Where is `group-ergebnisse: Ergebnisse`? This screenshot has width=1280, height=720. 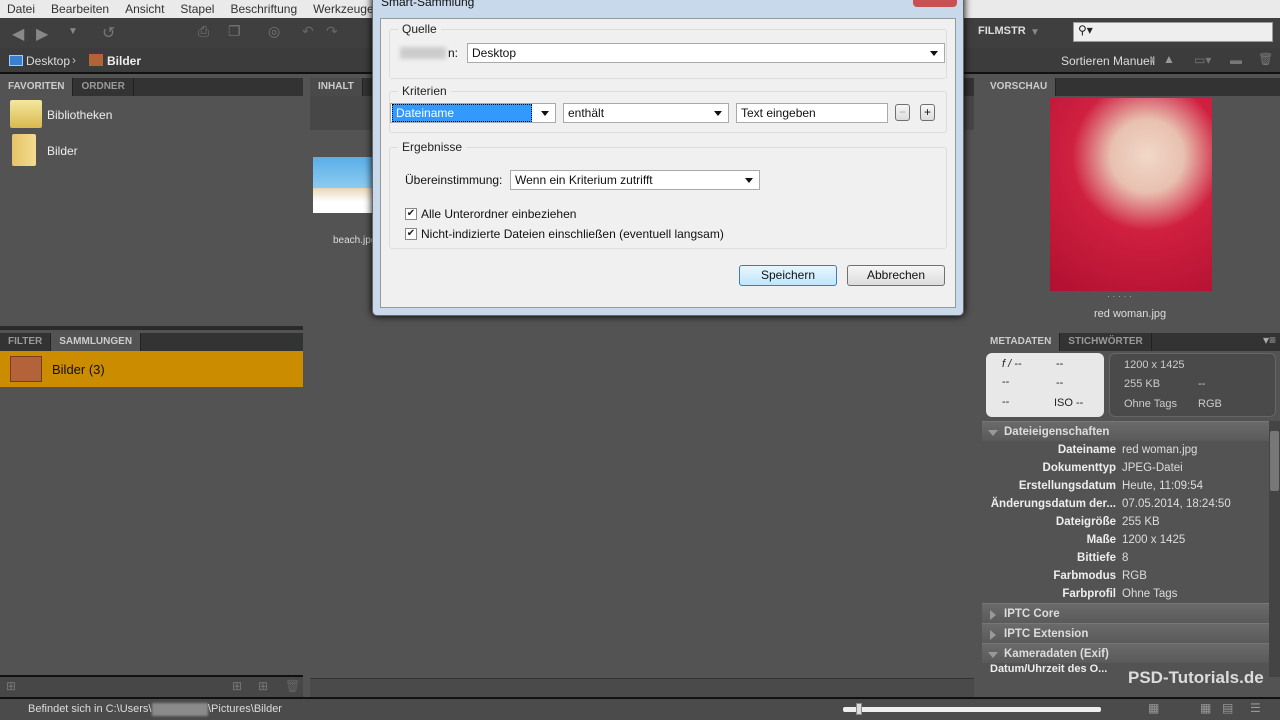
group-ergebnisse: Ergebnisse is located at coordinates (432, 147).